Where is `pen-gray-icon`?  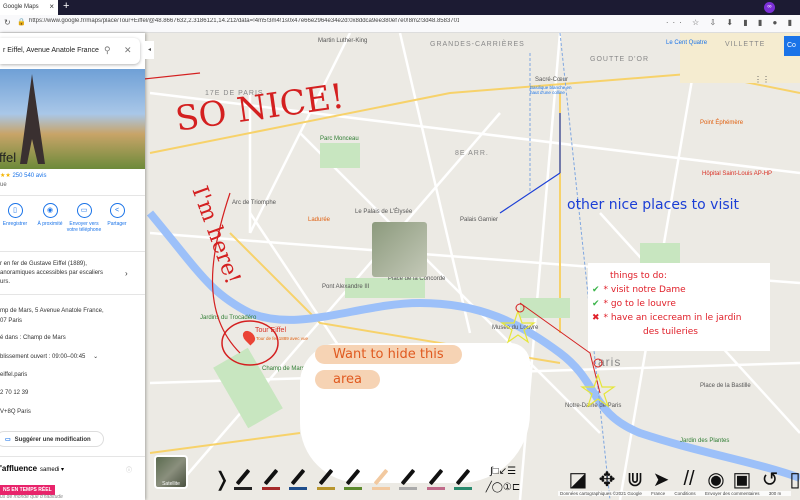
pen-gray-icon is located at coordinates (408, 479).